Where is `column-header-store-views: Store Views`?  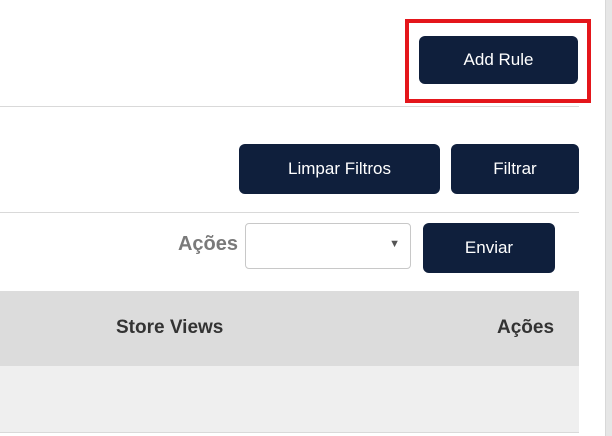
column-header-store-views: Store Views is located at coordinates (169, 328).